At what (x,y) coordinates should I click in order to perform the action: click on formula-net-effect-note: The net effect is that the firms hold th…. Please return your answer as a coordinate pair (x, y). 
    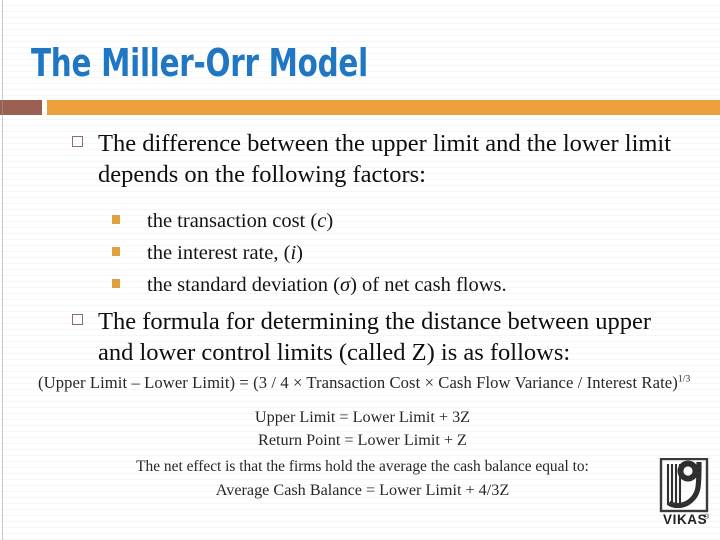
    Looking at the image, I should click on (362, 466).